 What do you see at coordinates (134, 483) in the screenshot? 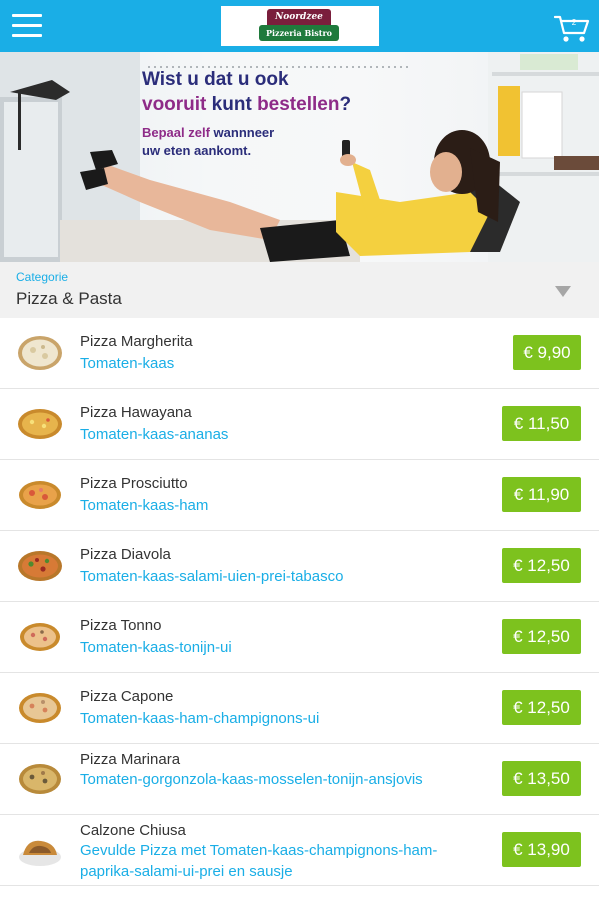
I see `item-name: Pizza Prosciutto` at bounding box center [134, 483].